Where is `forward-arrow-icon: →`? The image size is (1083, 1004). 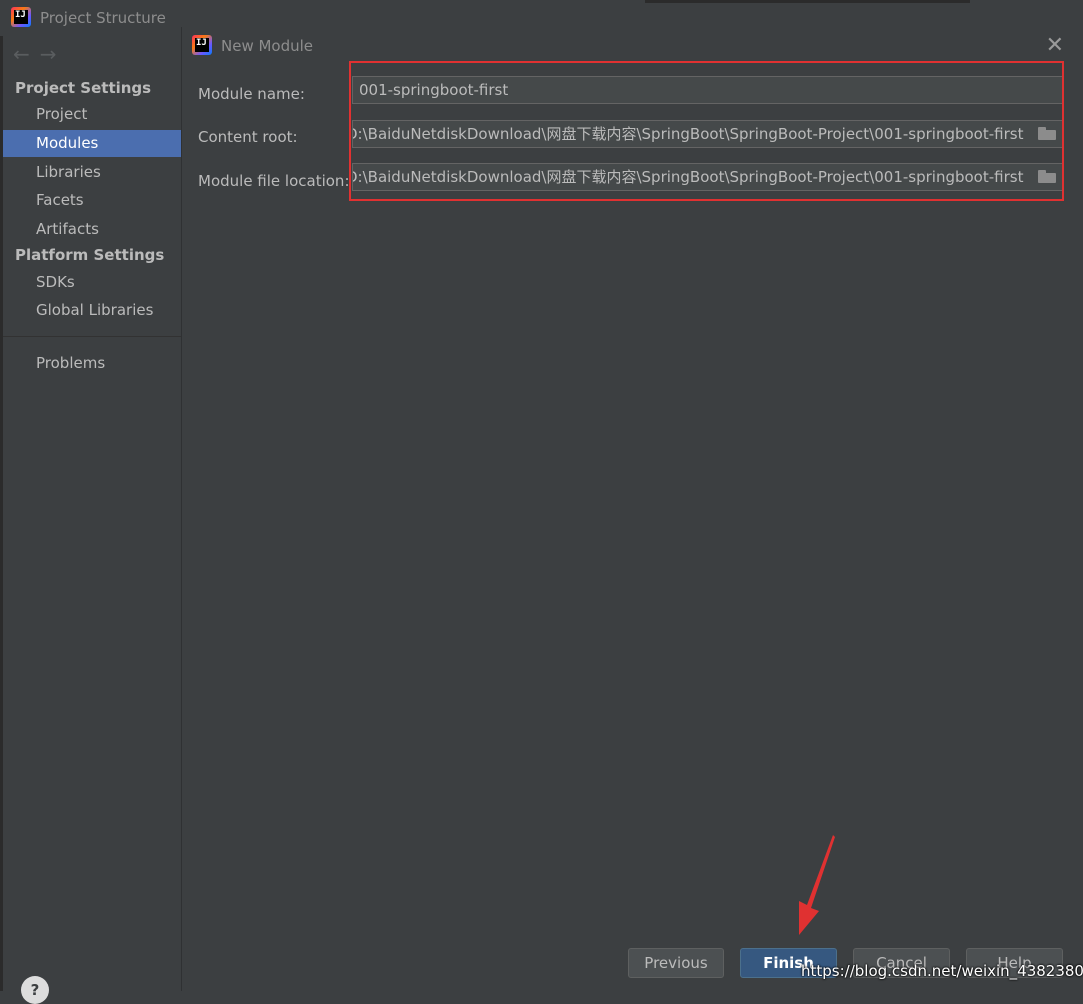
forward-arrow-icon: → is located at coordinates (53, 54).